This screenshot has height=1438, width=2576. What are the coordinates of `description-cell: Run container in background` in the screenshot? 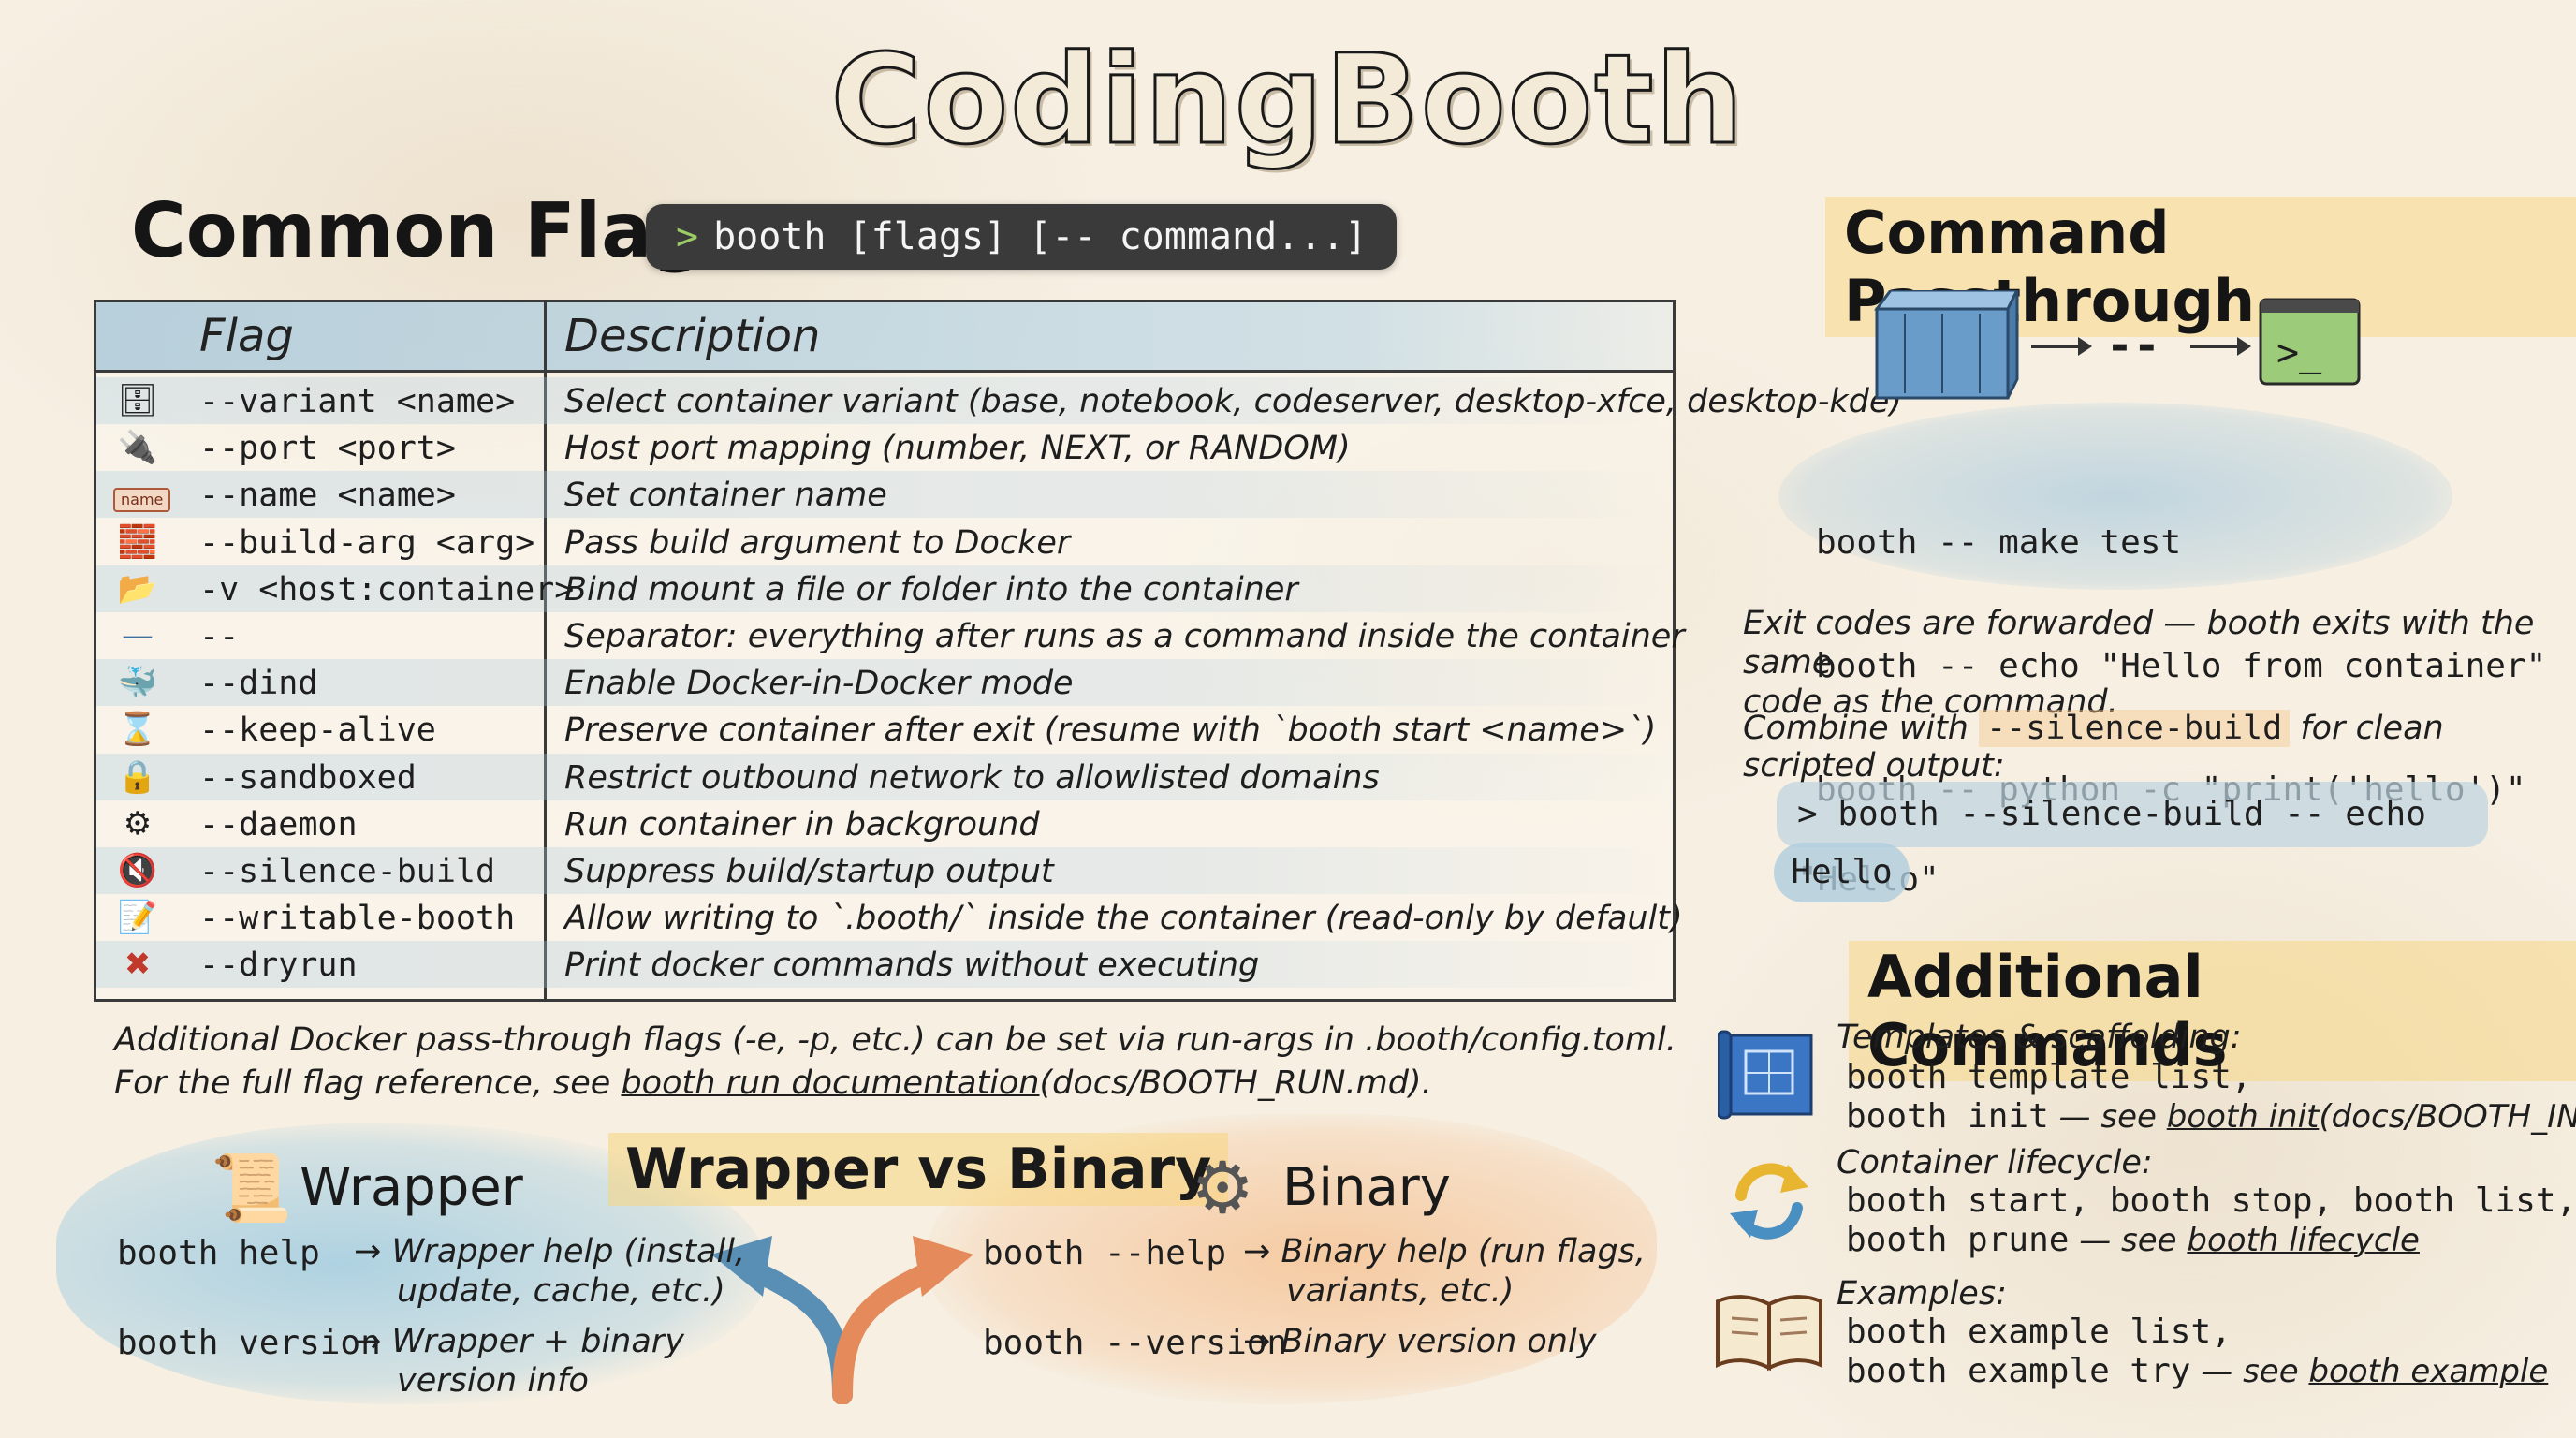 It's located at (802, 824).